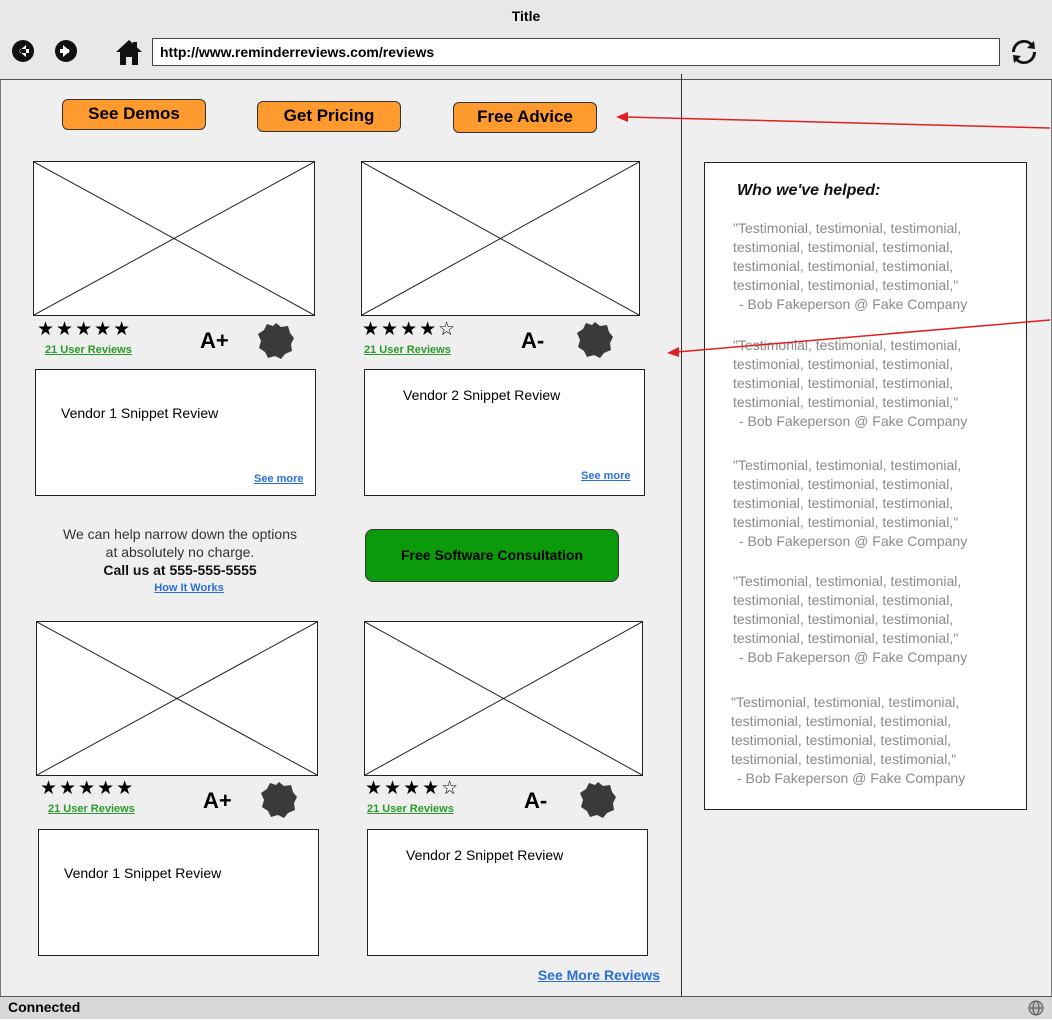  I want to click on refresh-icon, so click(1024, 52).